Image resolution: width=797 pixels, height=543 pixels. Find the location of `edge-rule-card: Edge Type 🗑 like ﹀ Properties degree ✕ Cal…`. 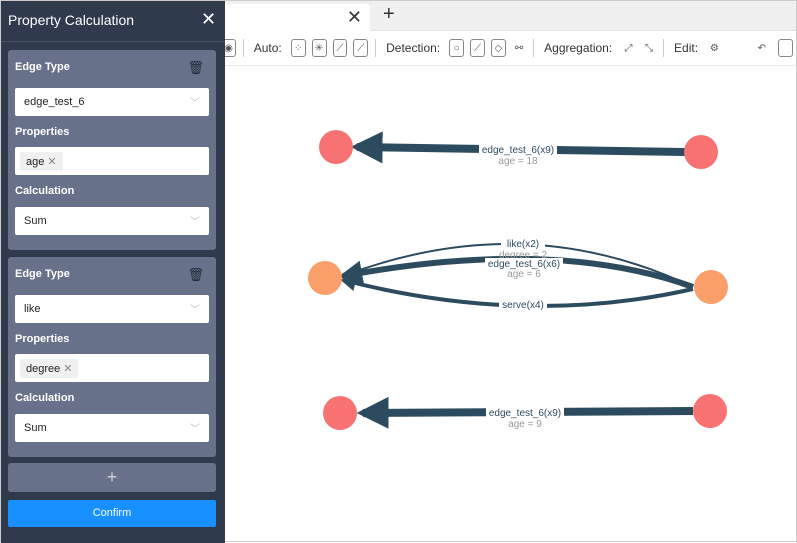

edge-rule-card: Edge Type 🗑 like ﹀ Properties degree ✕ Cal… is located at coordinates (112, 357).